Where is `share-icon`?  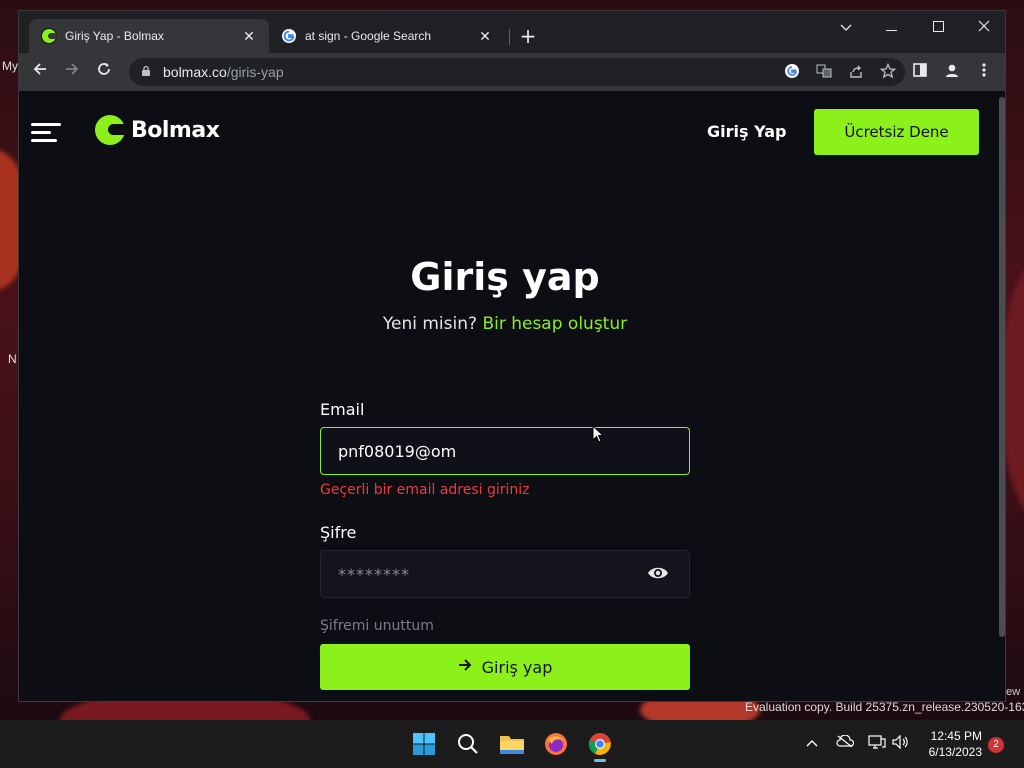
share-icon is located at coordinates (856, 72).